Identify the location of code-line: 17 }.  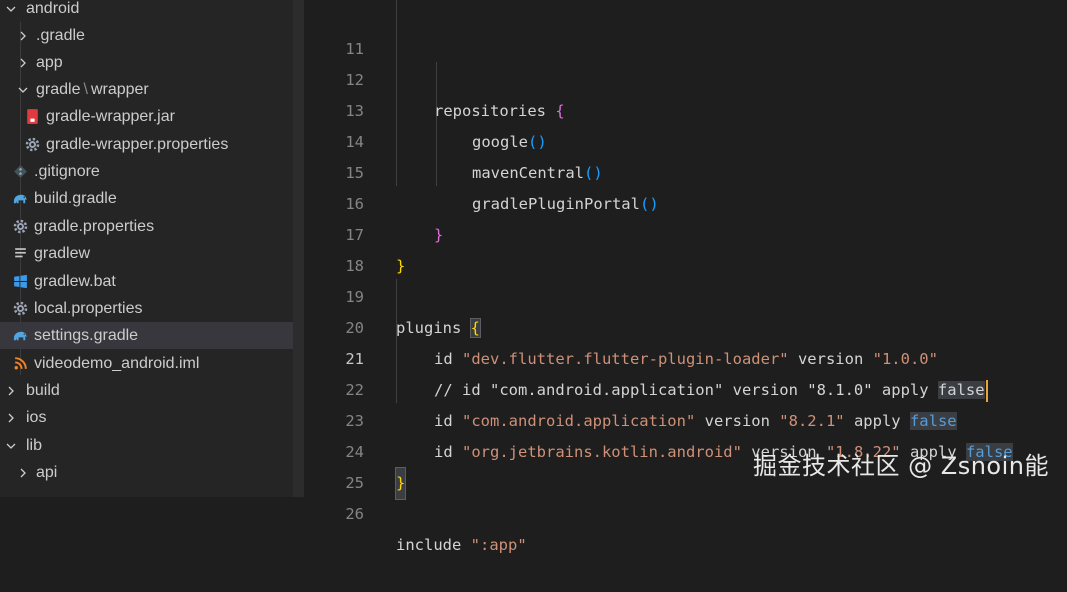
(685, 232).